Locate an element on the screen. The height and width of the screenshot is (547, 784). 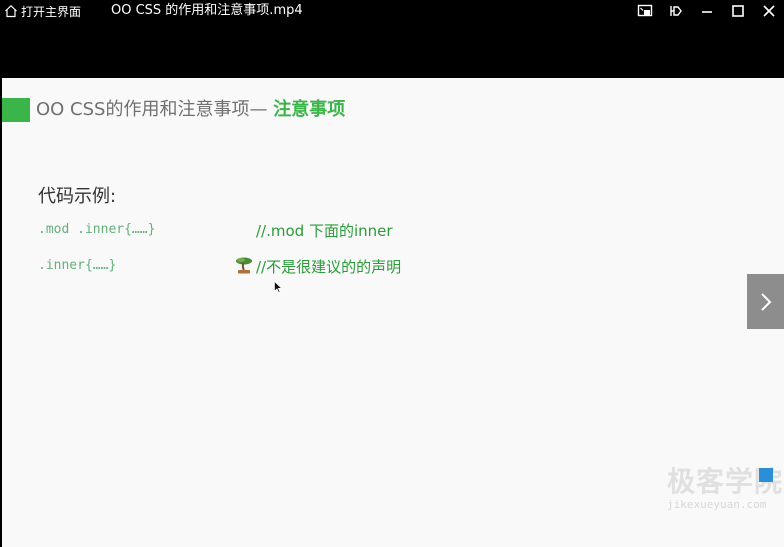
window-controls is located at coordinates (706, 11).